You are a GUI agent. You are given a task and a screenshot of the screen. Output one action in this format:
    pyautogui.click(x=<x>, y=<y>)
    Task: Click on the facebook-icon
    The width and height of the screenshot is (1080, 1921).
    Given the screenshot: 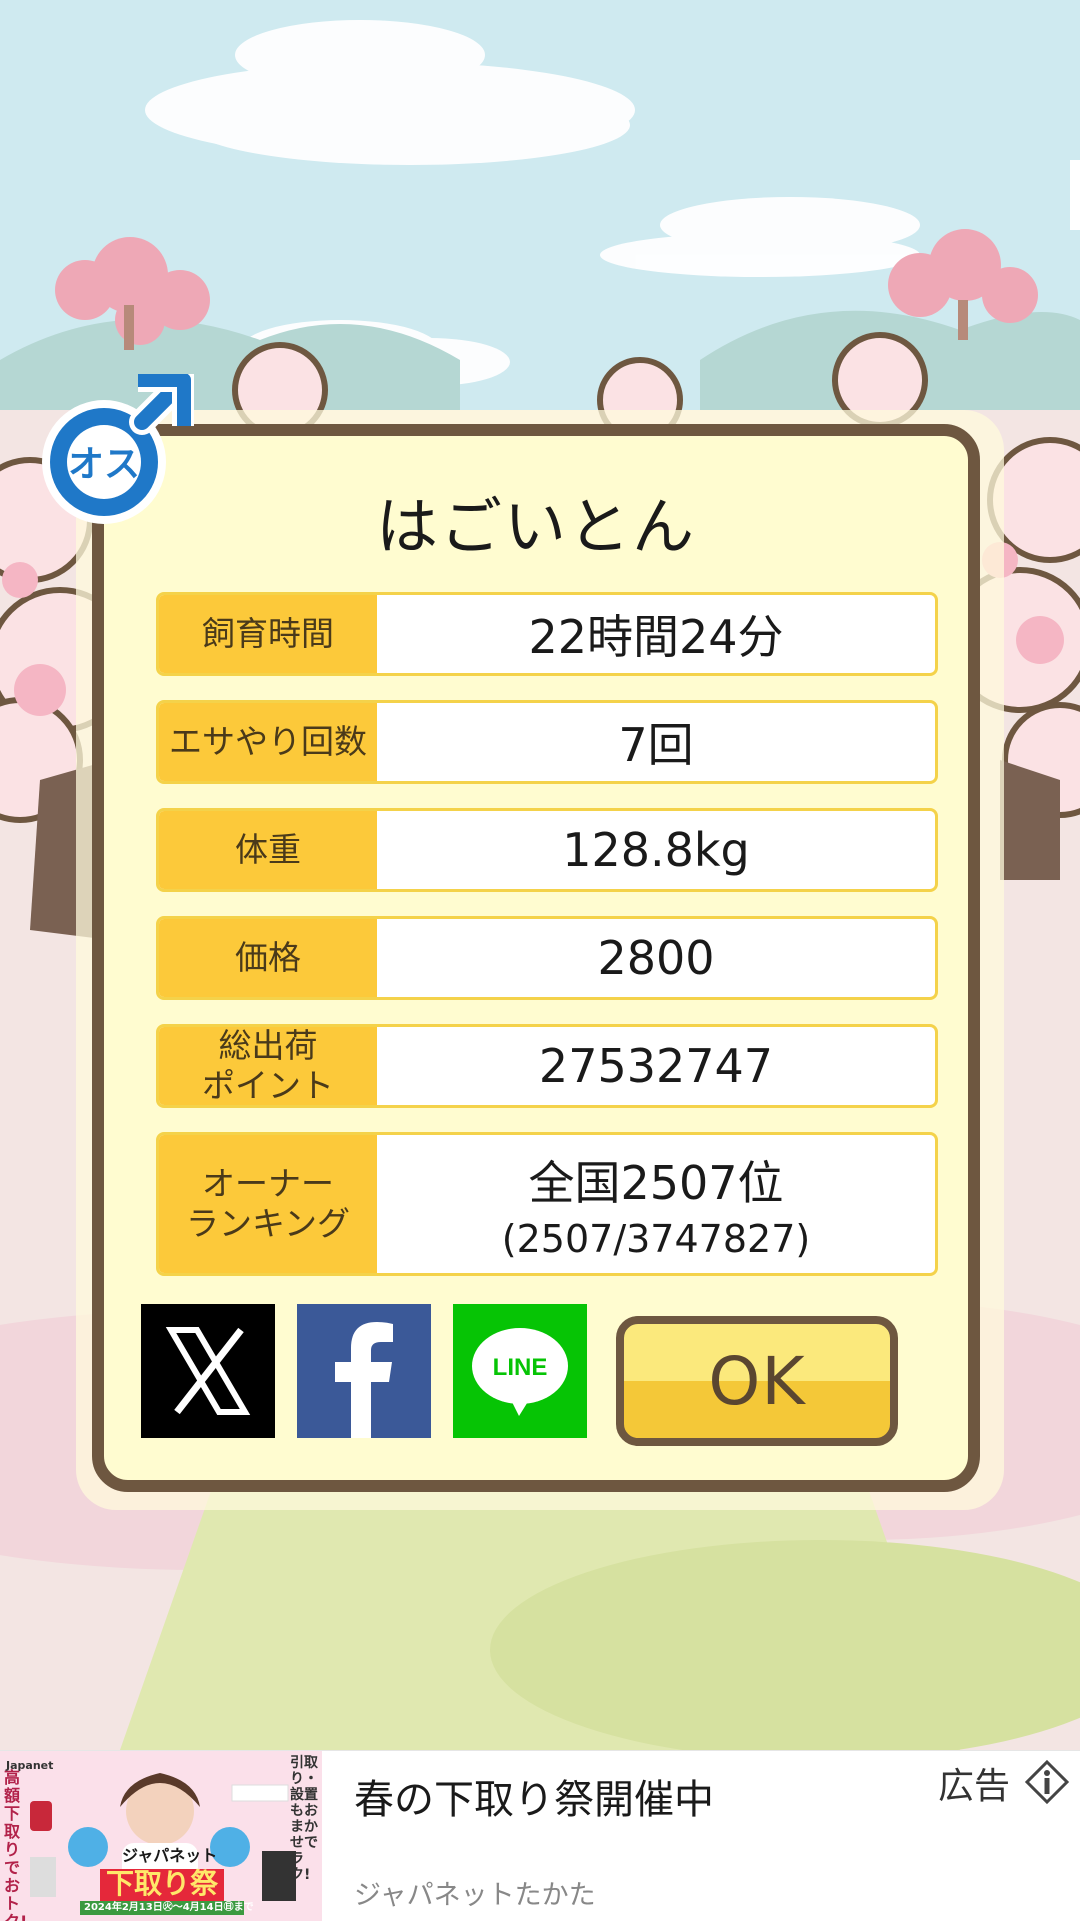 What is the action you would take?
    pyautogui.click(x=364, y=1371)
    